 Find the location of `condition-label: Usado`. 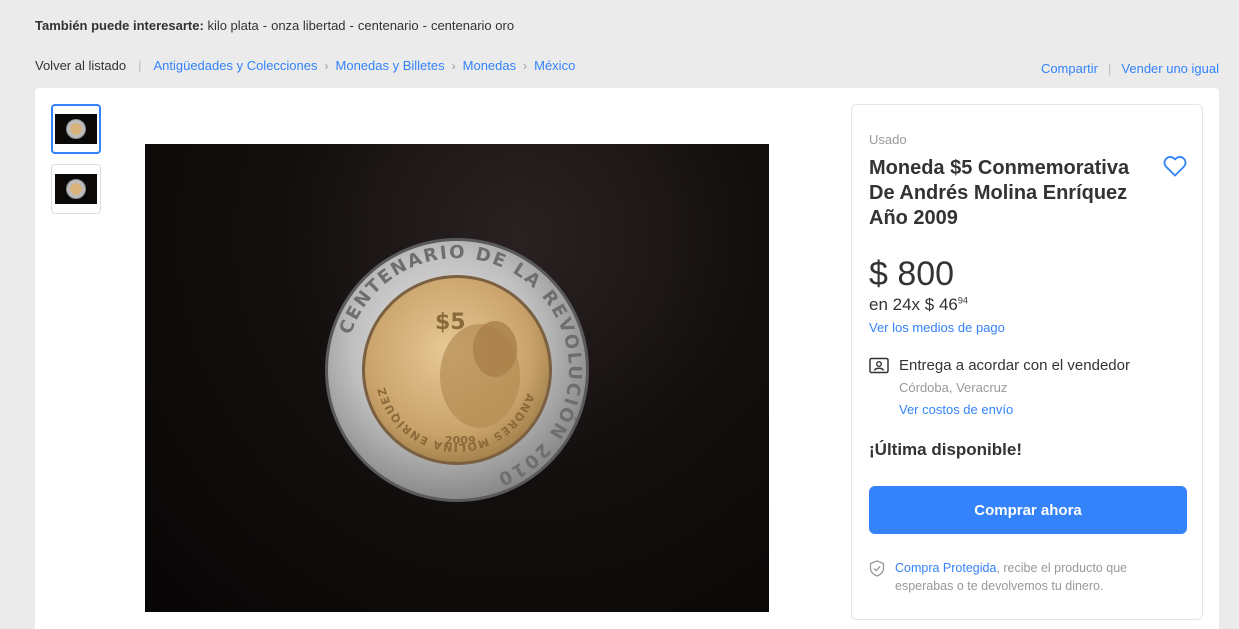

condition-label: Usado is located at coordinates (888, 139).